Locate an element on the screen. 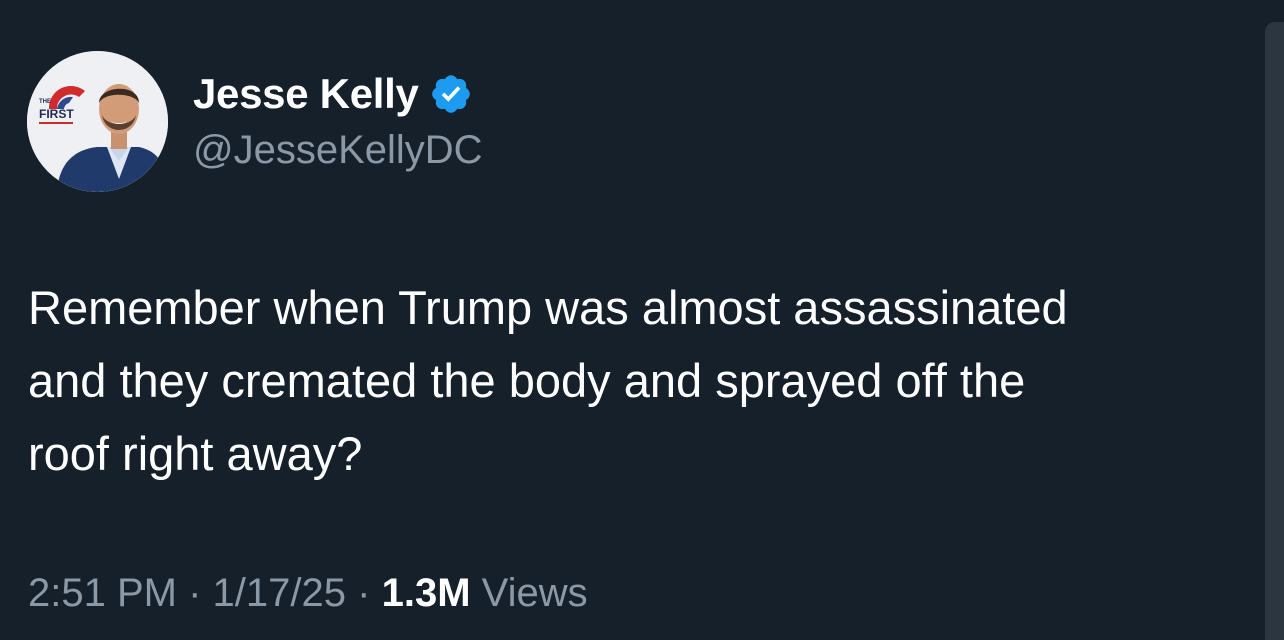  views-count: 1.3M is located at coordinates (426, 593).